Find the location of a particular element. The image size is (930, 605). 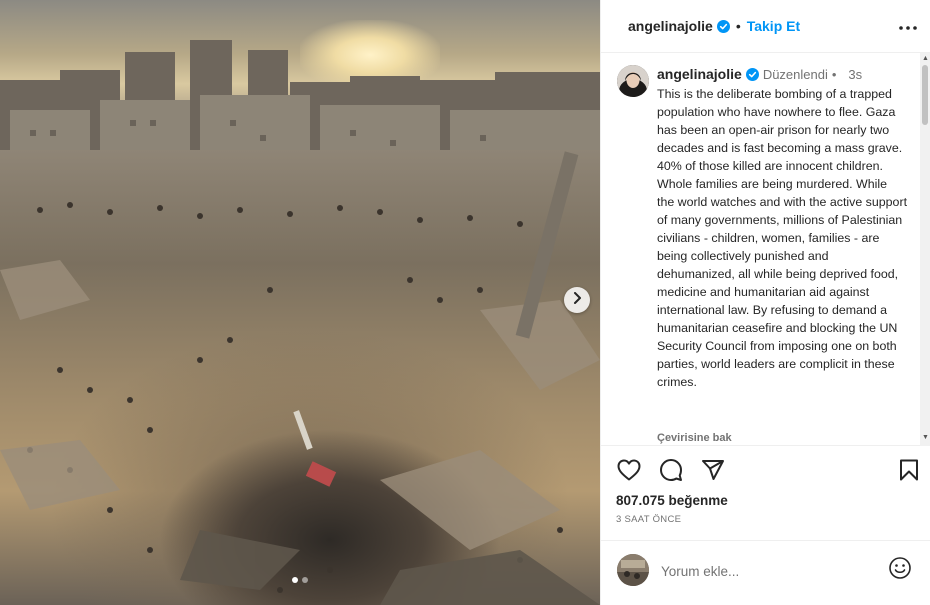

comment-icon is located at coordinates (671, 472).